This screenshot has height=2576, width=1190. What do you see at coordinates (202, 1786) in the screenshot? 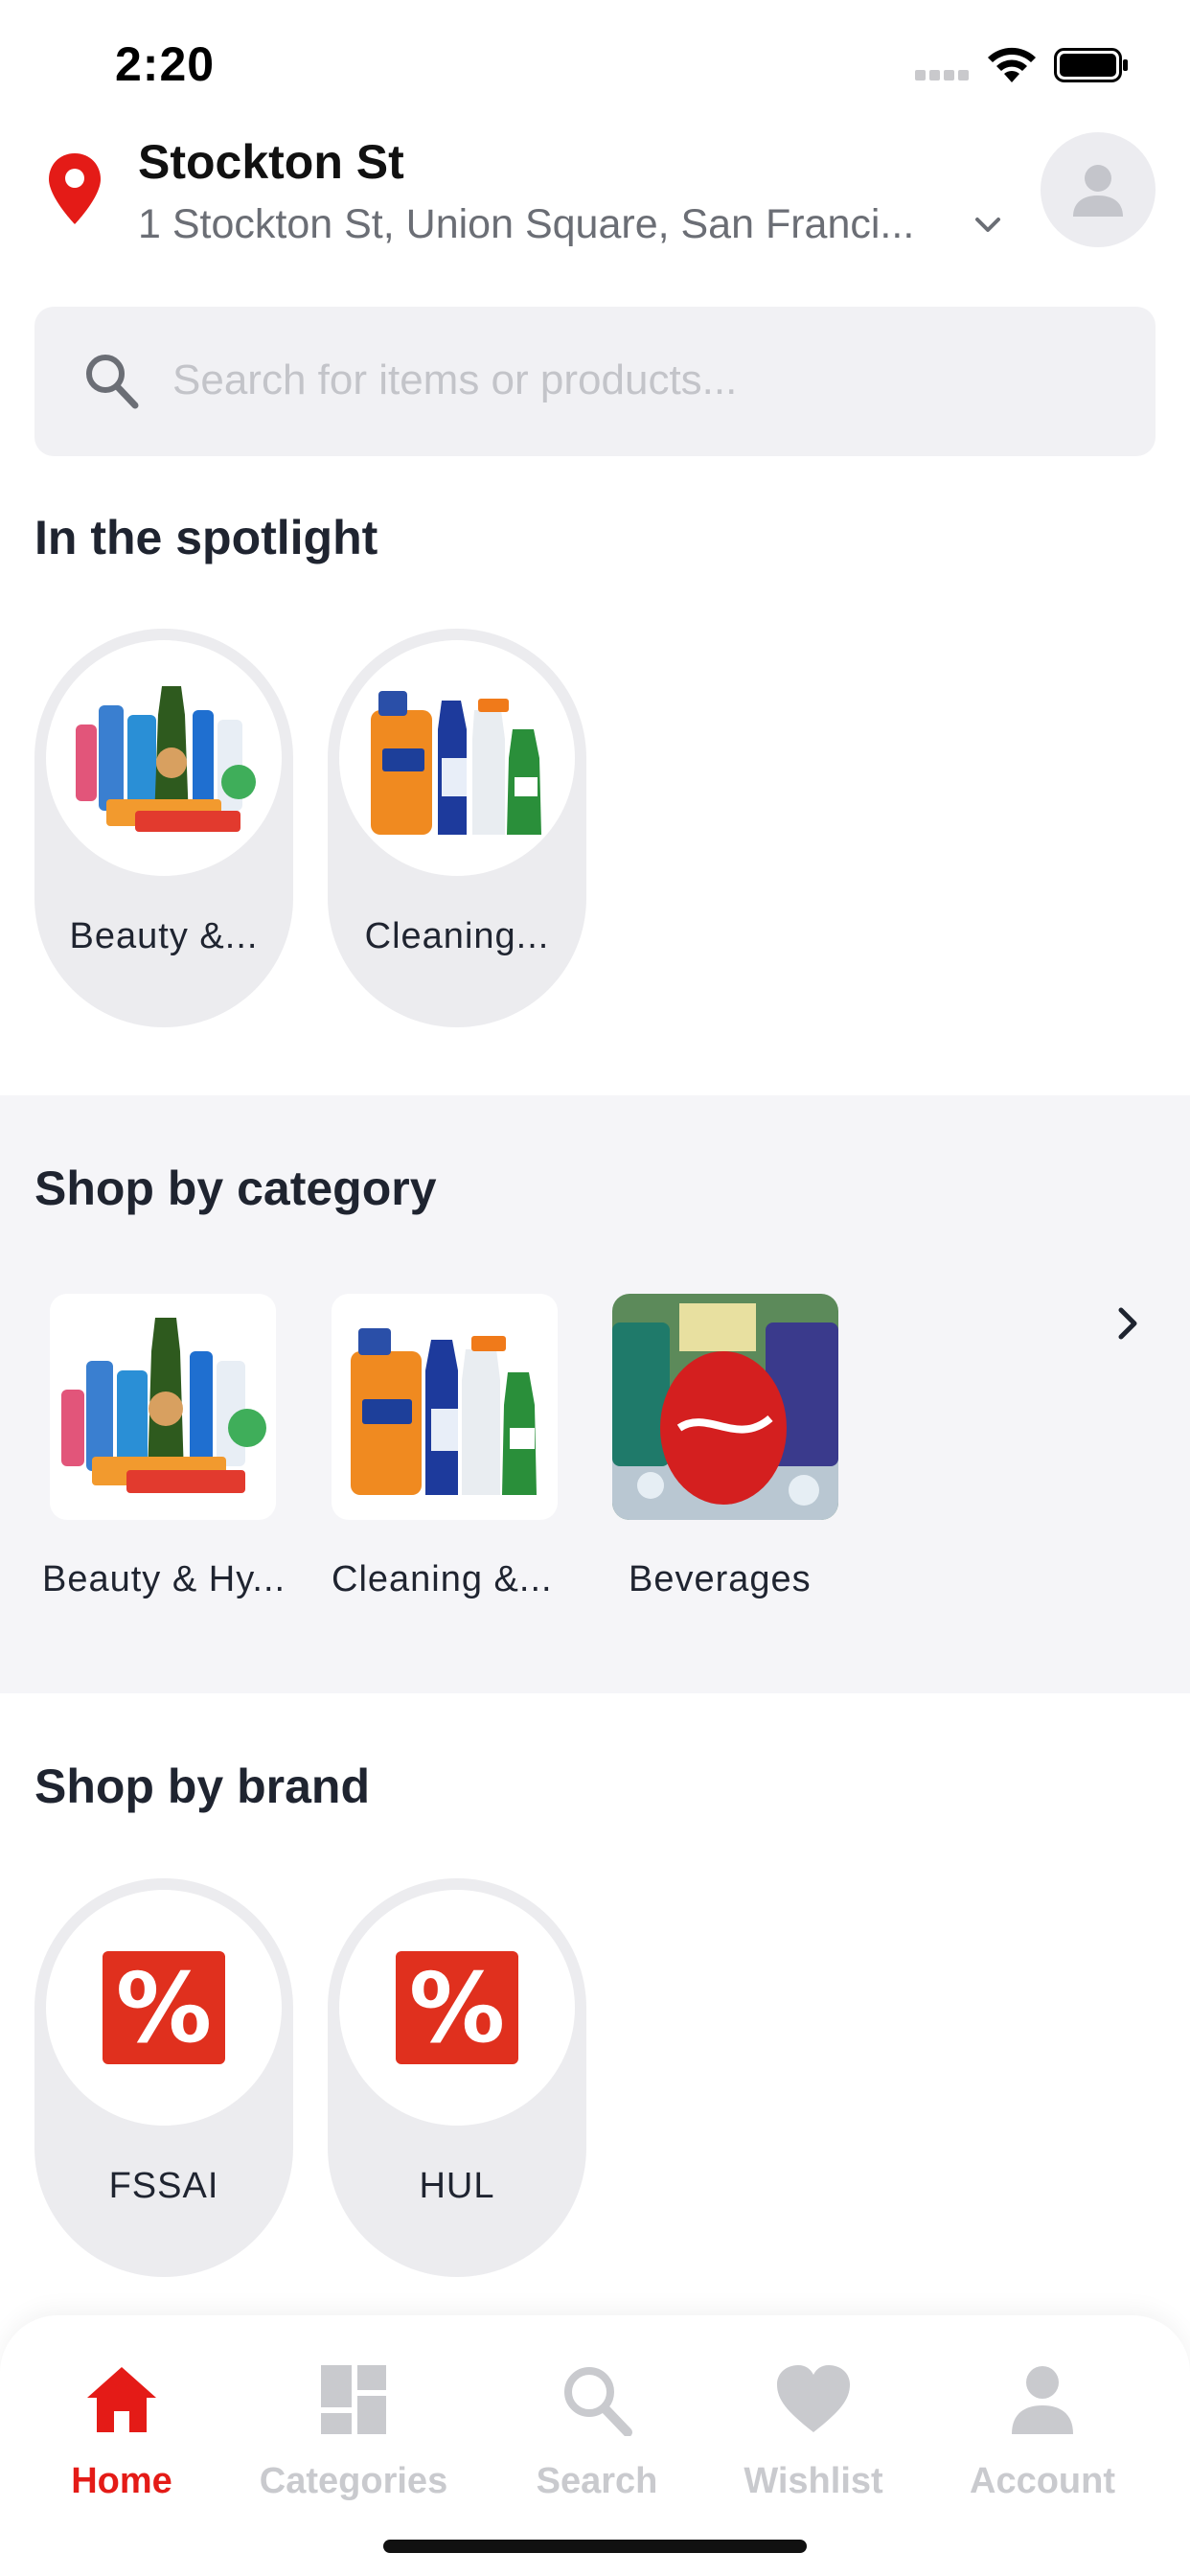
I see `brand-title: Shop by brand` at bounding box center [202, 1786].